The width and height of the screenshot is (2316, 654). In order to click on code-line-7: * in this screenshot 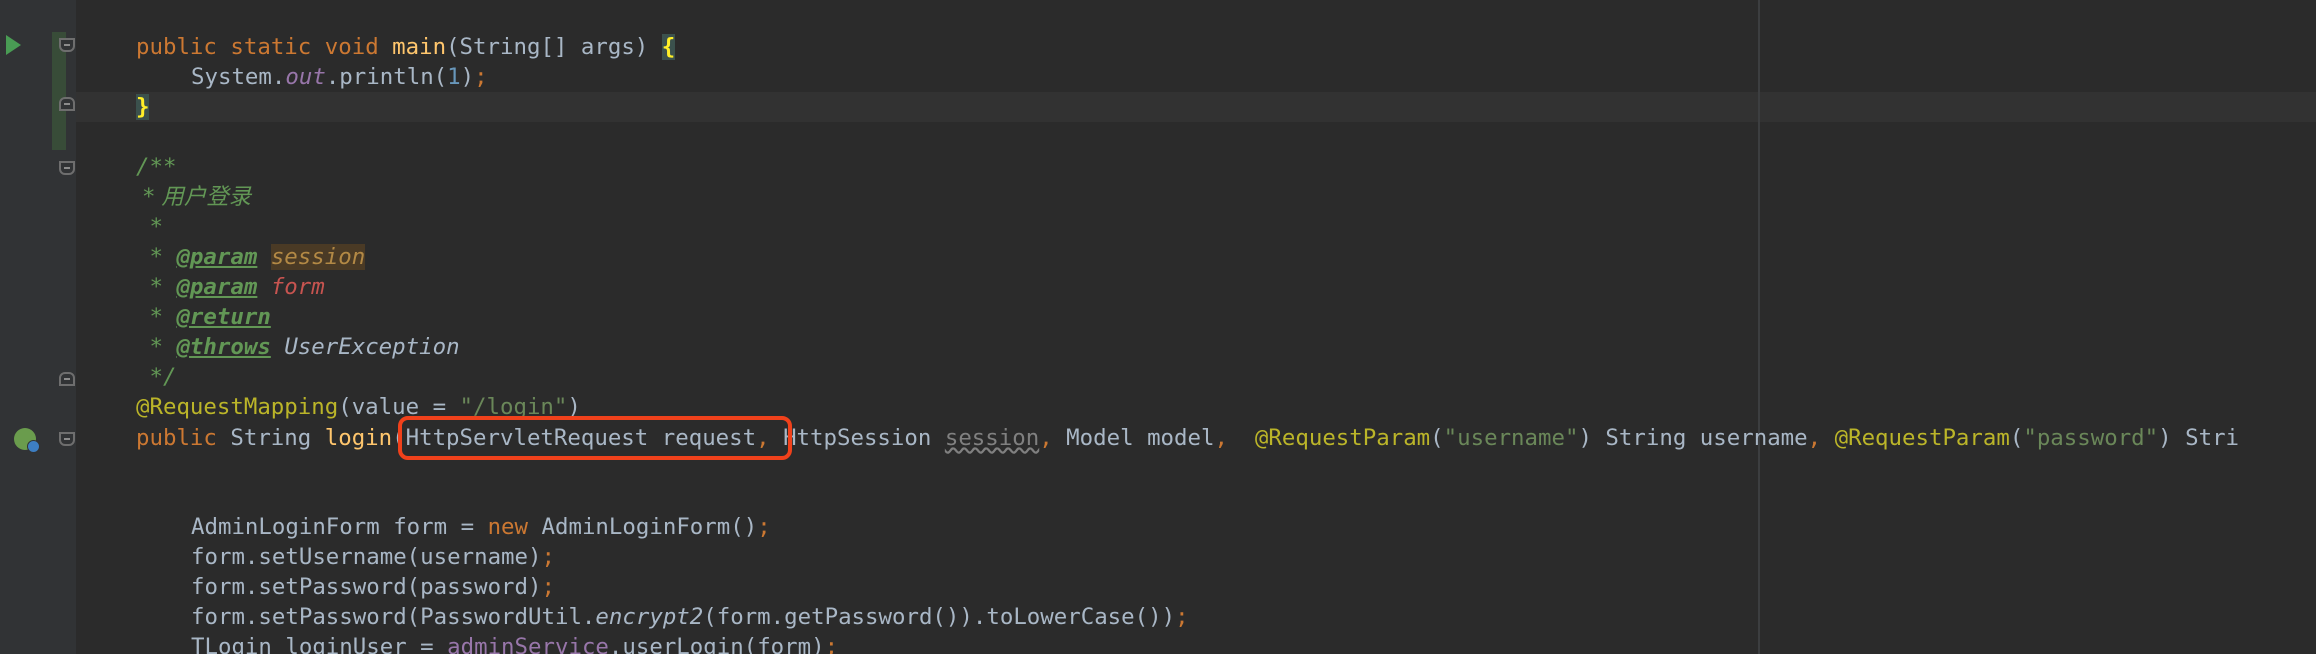, I will do `click(149, 227)`.